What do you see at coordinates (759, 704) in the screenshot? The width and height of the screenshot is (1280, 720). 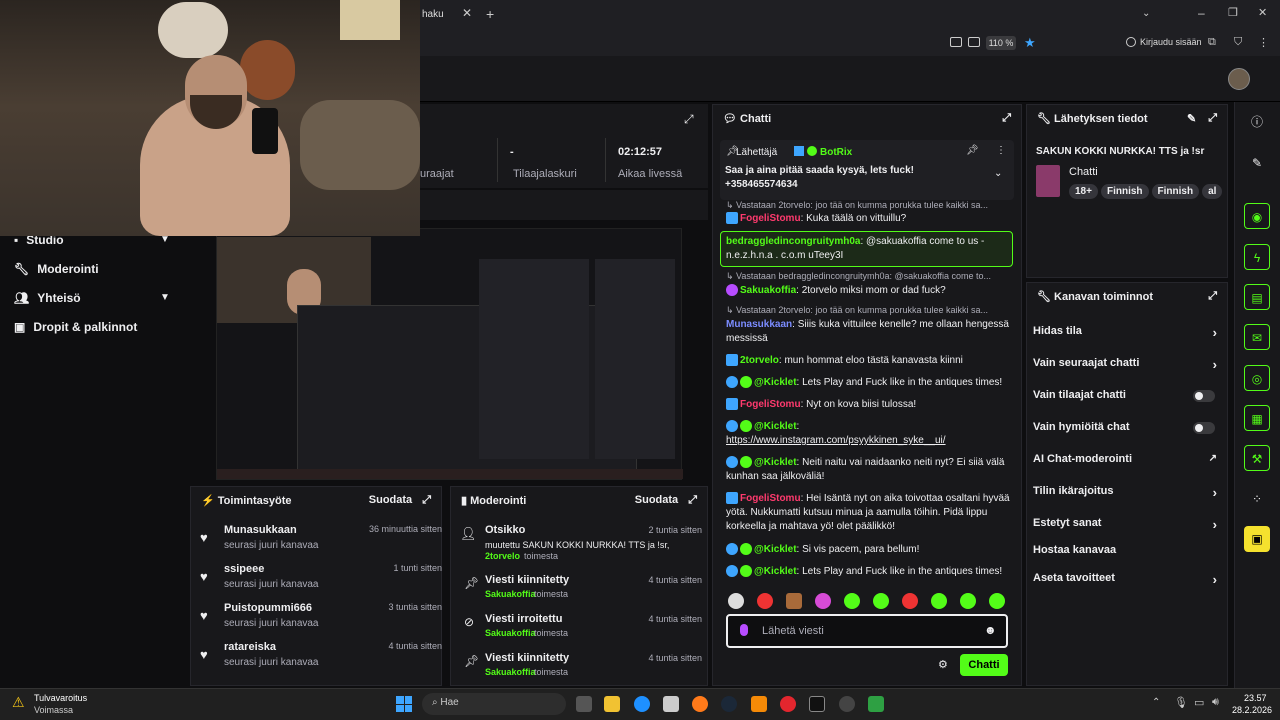 I see `vlc-icon` at bounding box center [759, 704].